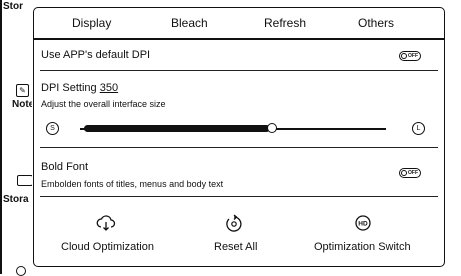 Image resolution: width=461 pixels, height=276 pixels. I want to click on dpi-large-button: L, so click(418, 128).